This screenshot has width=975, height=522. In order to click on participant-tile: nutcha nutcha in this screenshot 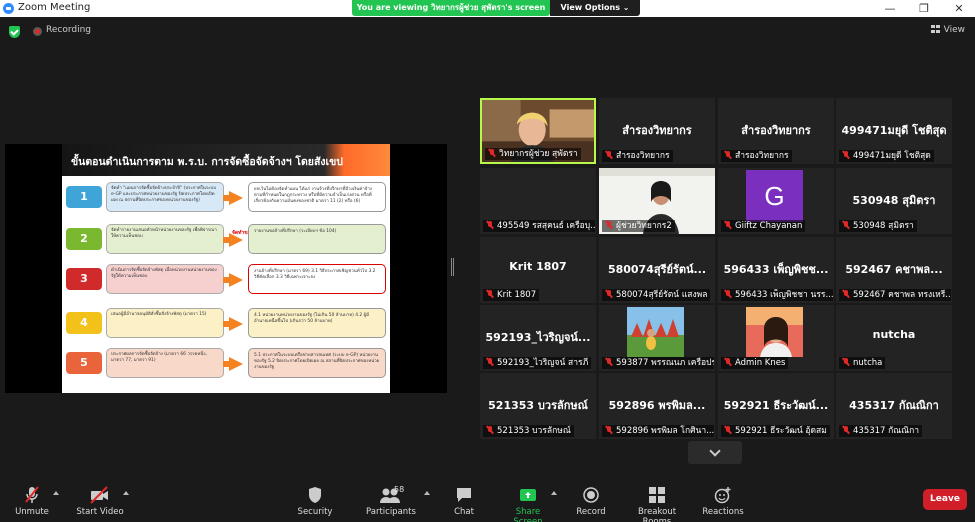, I will do `click(894, 338)`.